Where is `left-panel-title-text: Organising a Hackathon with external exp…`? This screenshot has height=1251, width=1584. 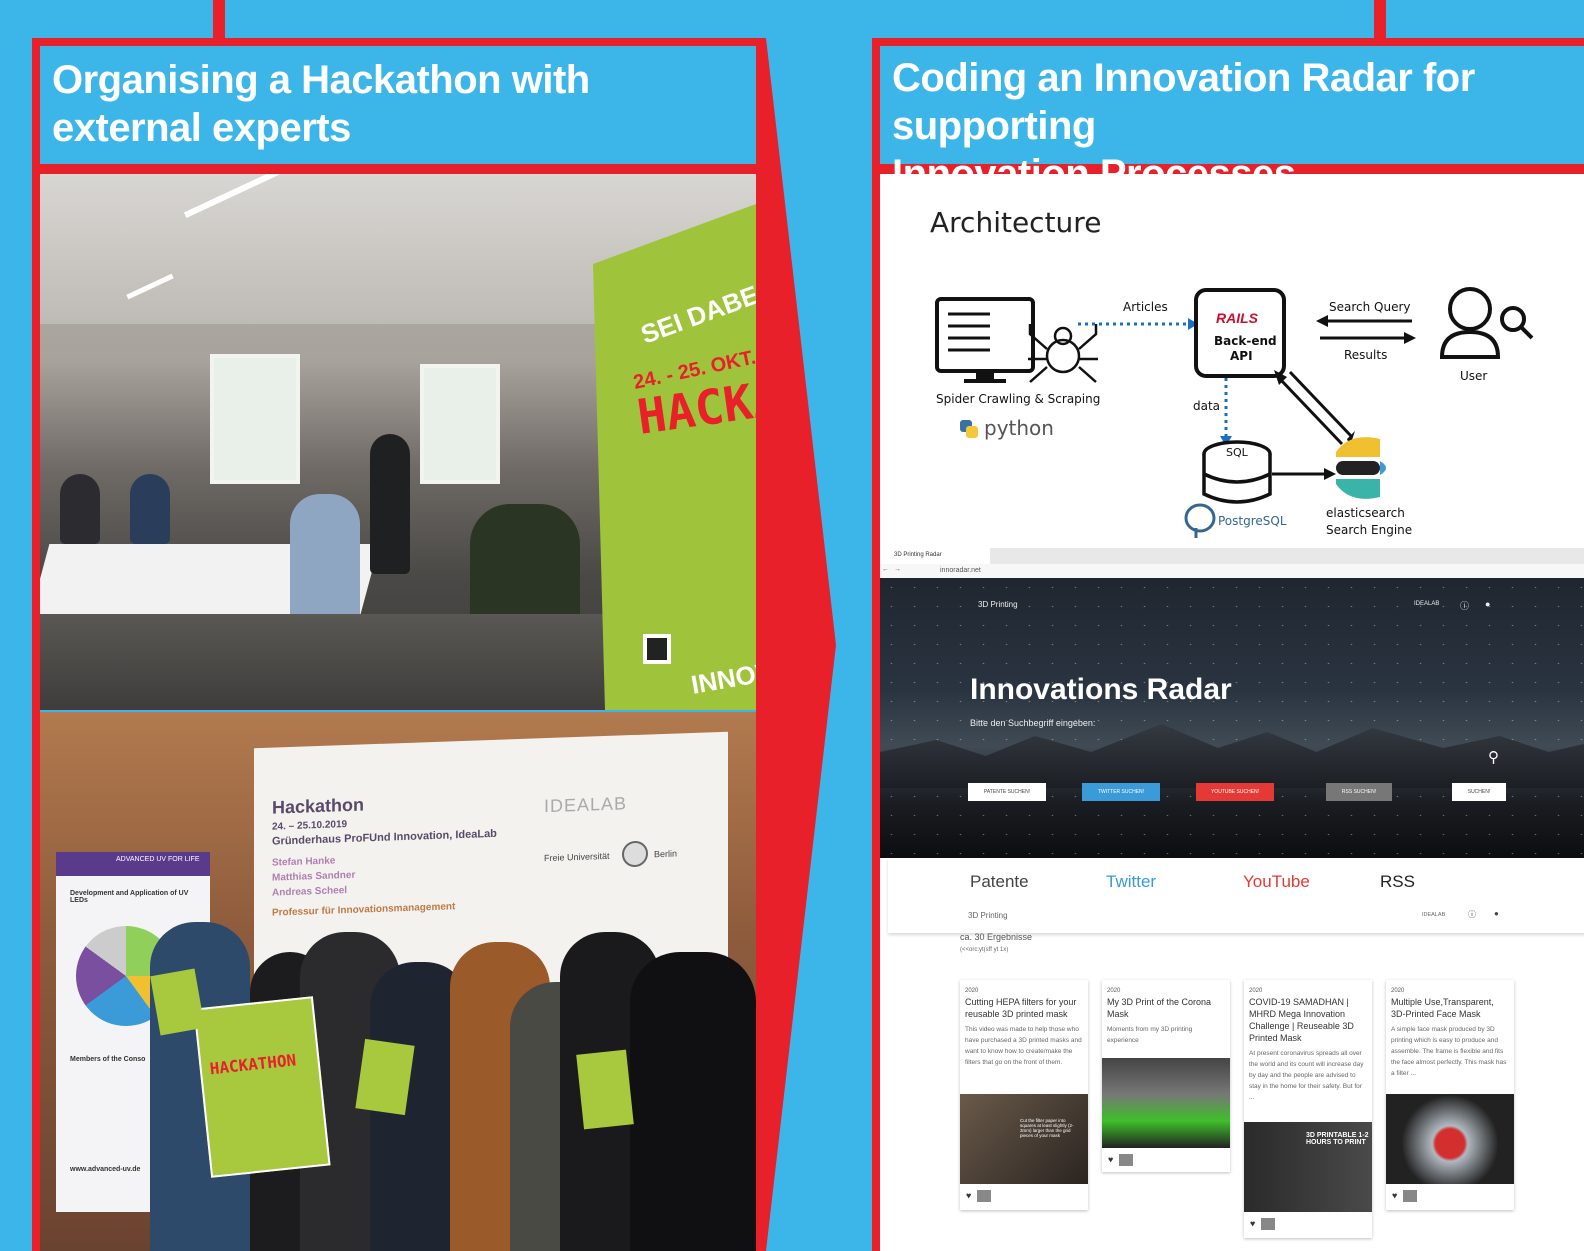 left-panel-title-text: Organising a Hackathon with external exp… is located at coordinates (321, 104).